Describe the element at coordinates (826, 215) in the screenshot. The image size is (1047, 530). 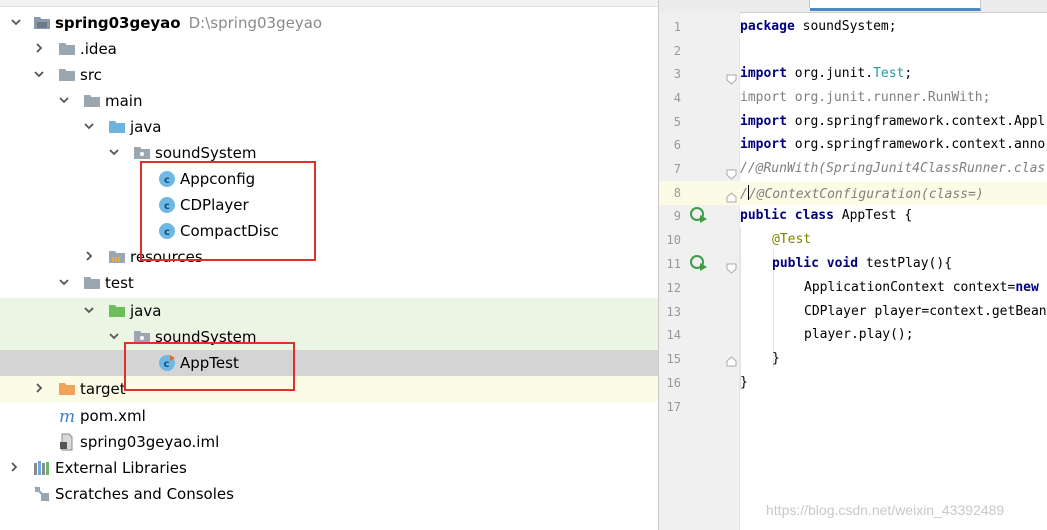
I see `code-line-9: public class AppTest {` at that location.